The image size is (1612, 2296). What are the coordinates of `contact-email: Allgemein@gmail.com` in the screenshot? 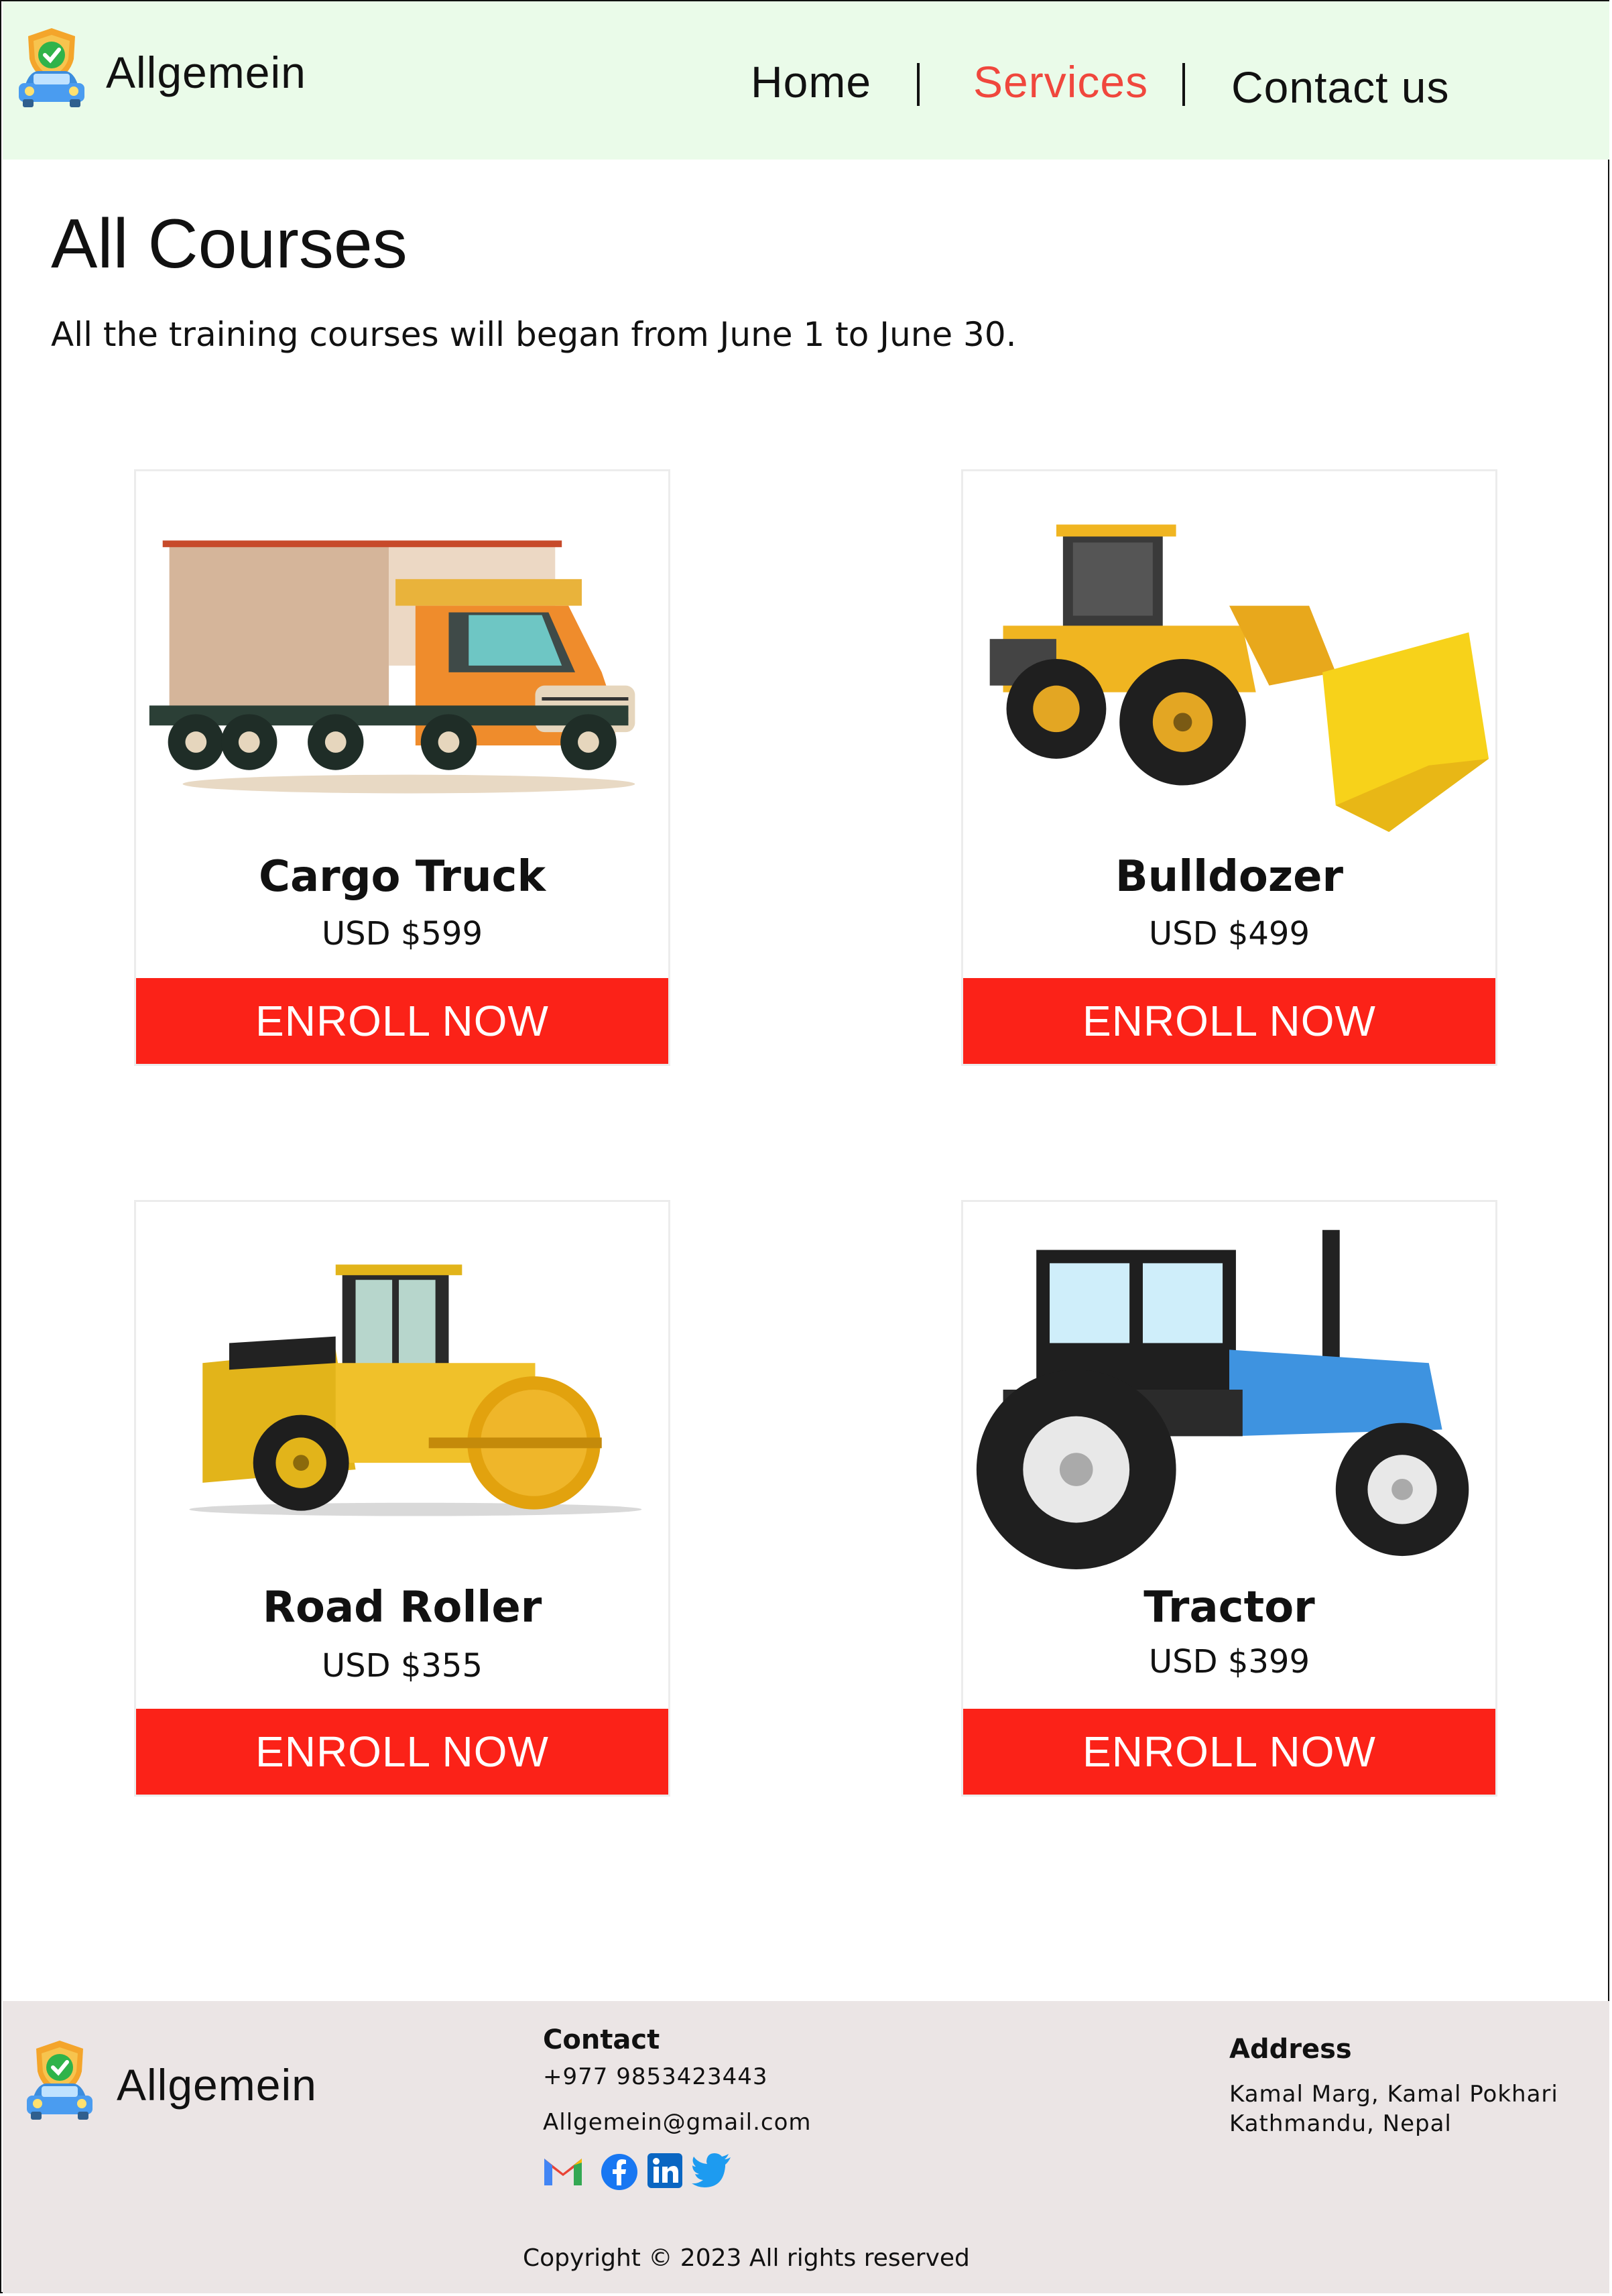 It's located at (677, 2122).